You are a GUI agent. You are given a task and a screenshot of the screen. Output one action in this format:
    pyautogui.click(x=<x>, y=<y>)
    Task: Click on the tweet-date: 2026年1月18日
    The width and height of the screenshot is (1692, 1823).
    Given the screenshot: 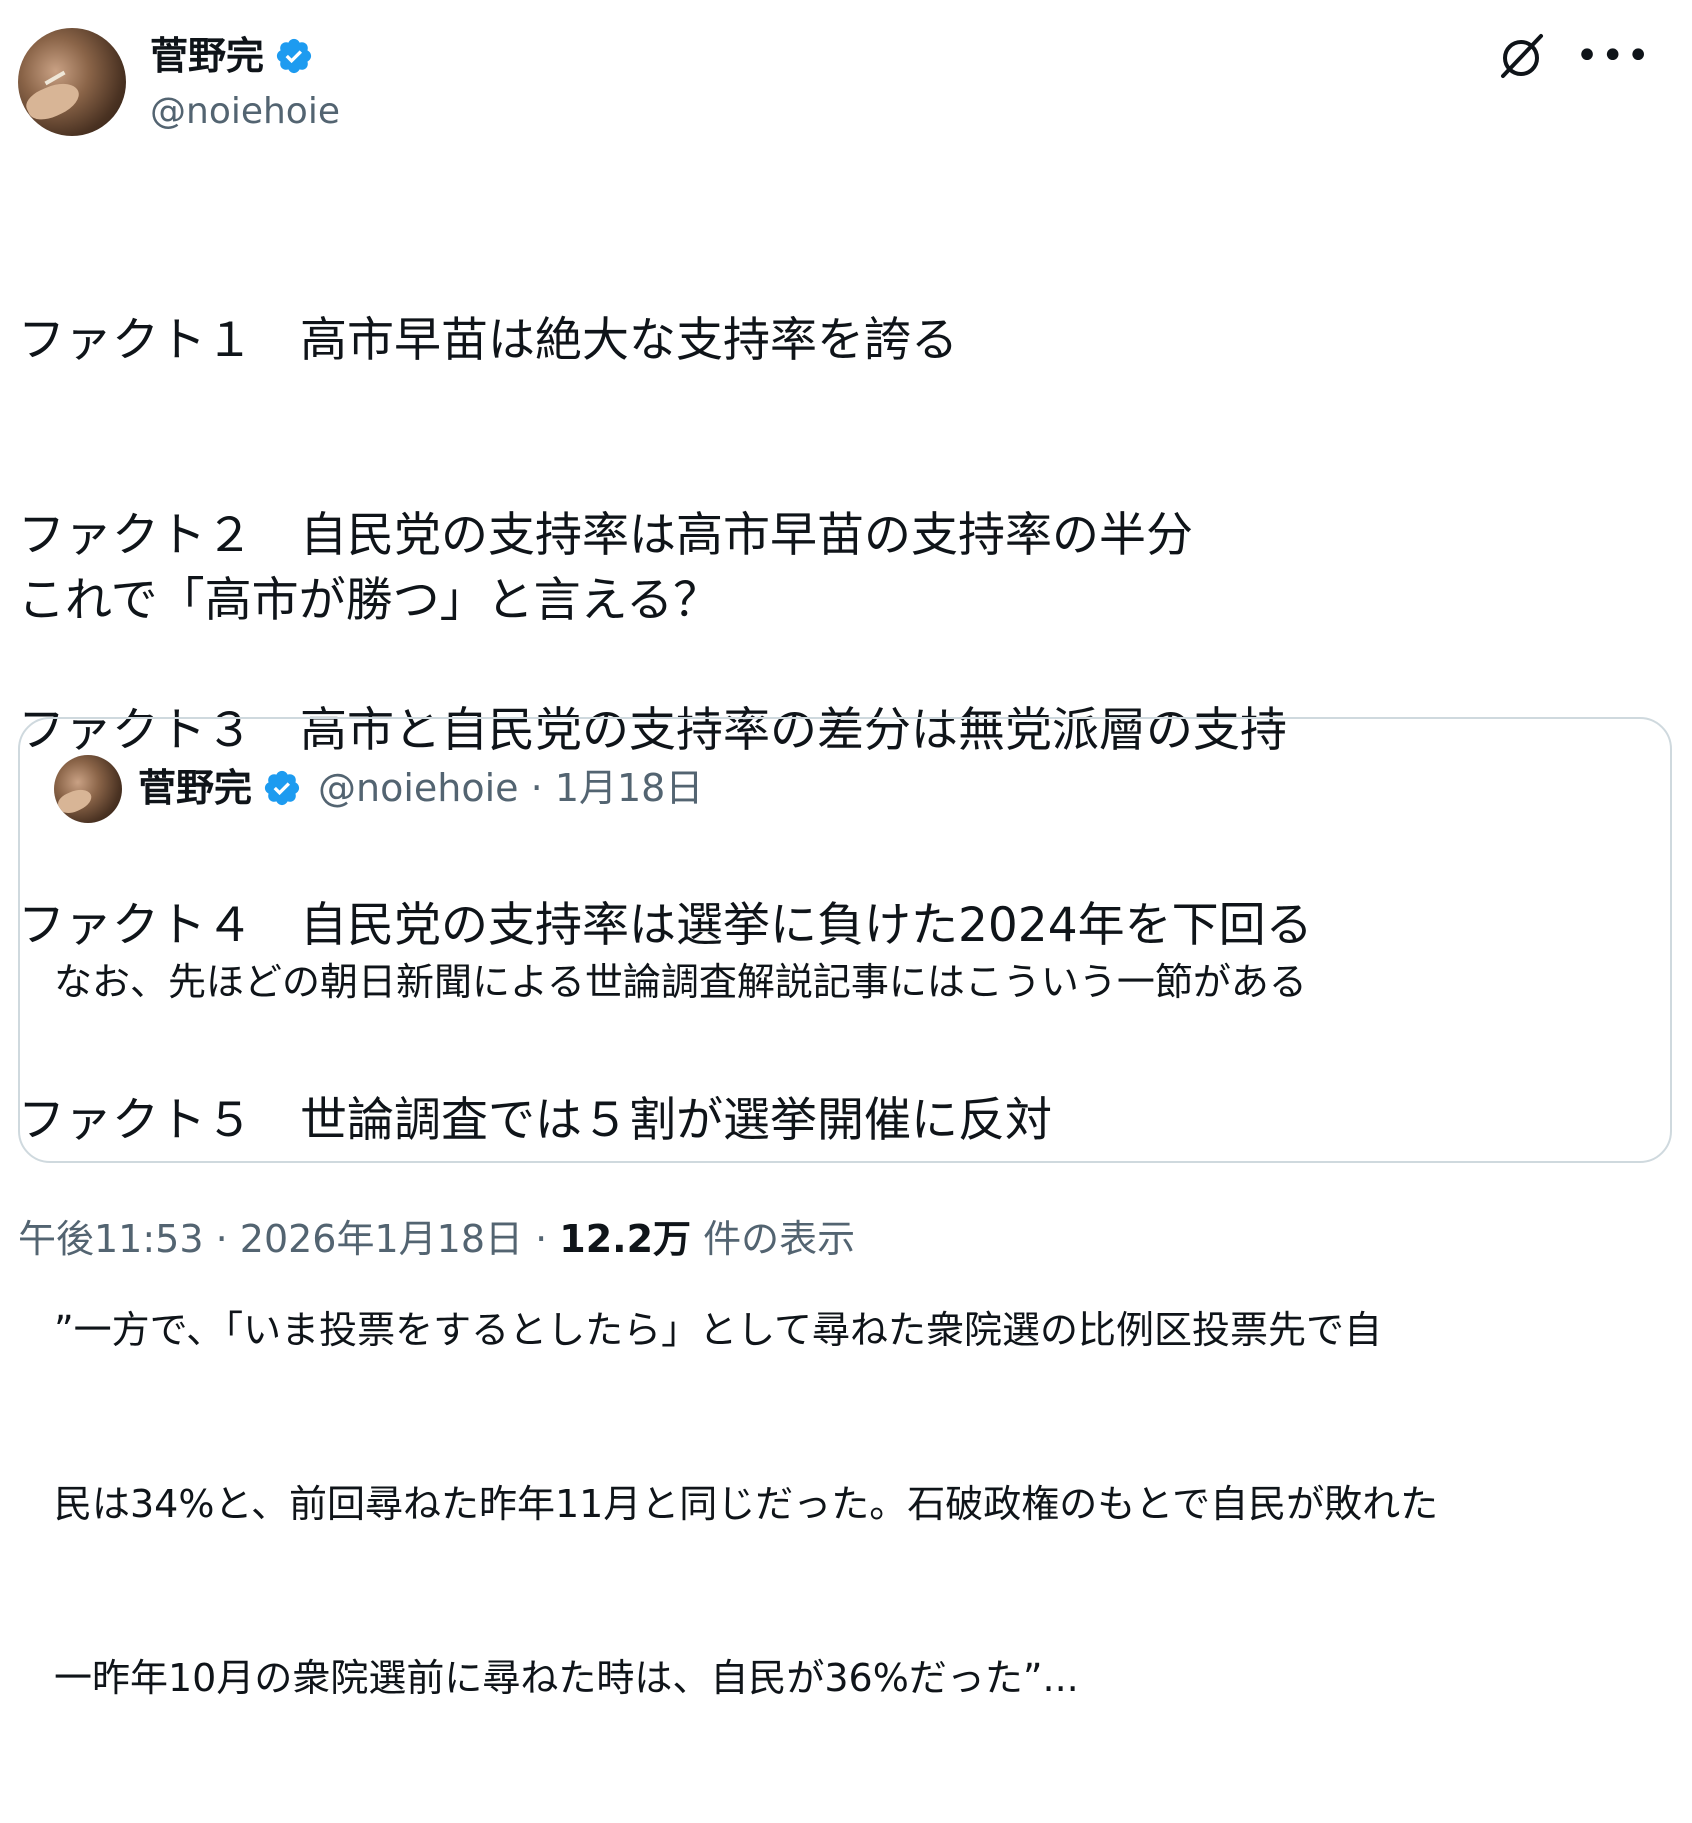 What is the action you would take?
    pyautogui.click(x=381, y=1239)
    